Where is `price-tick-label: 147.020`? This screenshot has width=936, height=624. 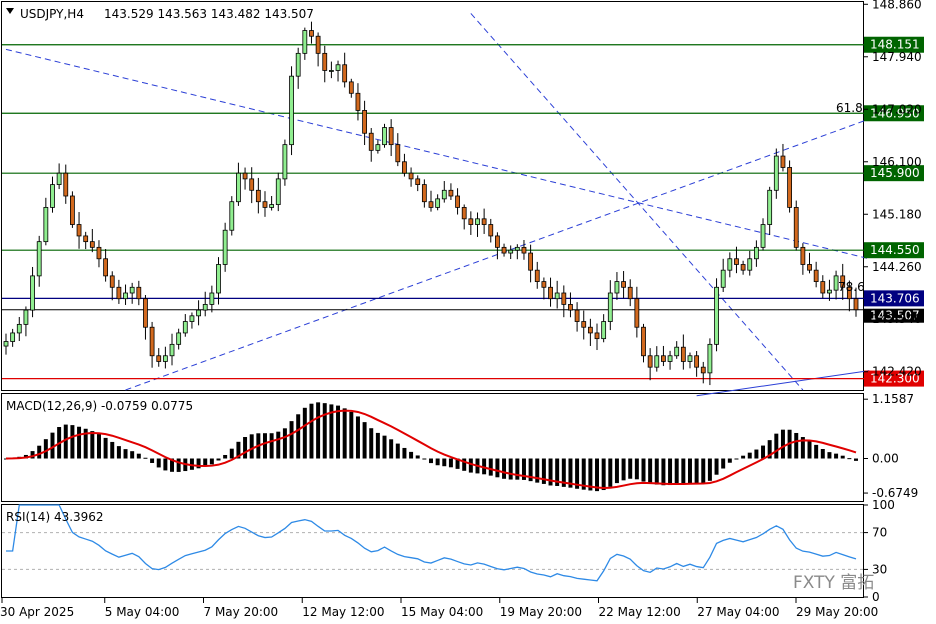 price-tick-label: 147.020 is located at coordinates (897, 109).